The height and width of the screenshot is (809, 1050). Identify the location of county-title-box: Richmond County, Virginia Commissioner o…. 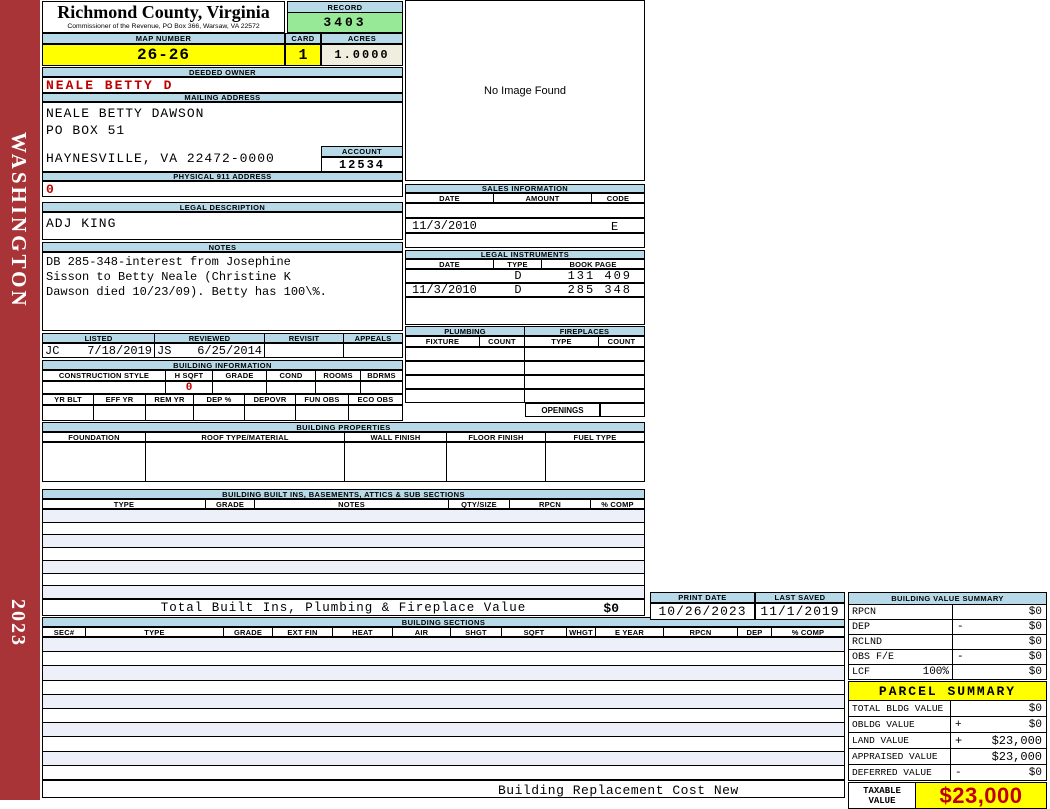
(163, 17).